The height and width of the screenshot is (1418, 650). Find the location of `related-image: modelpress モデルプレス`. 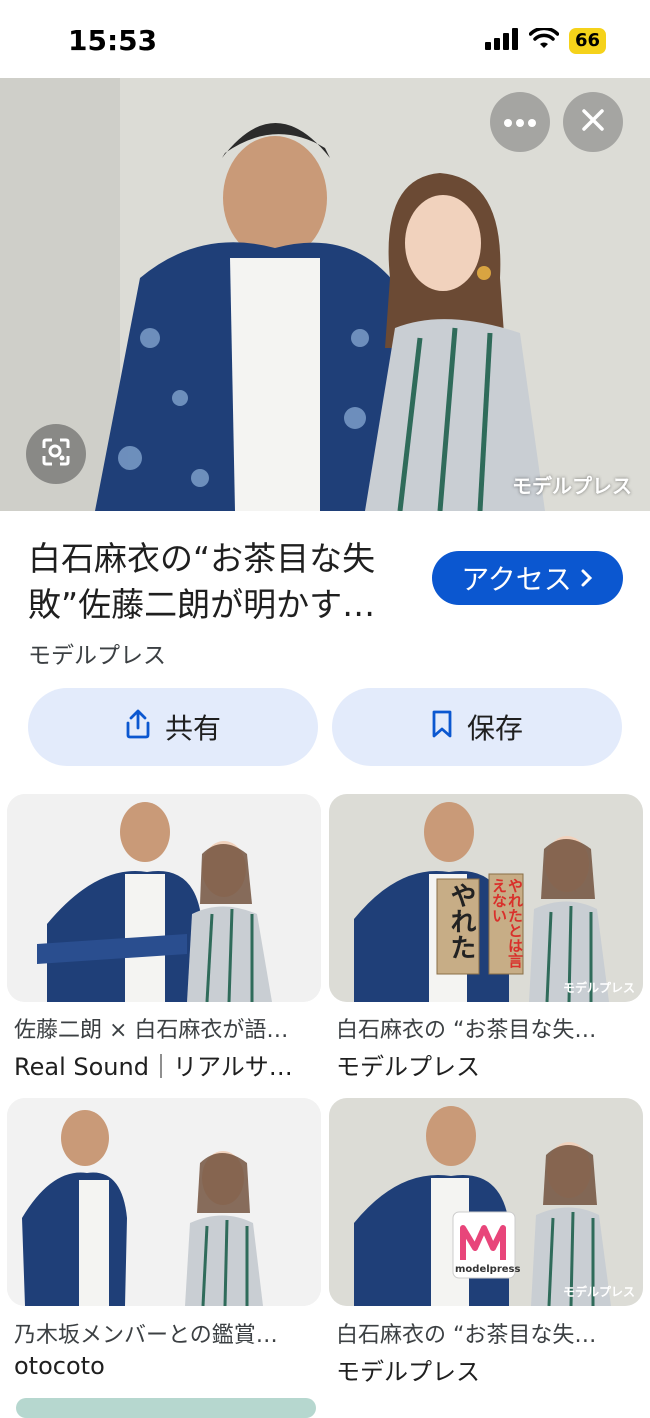

related-image: modelpress モデルプレス is located at coordinates (486, 1202).